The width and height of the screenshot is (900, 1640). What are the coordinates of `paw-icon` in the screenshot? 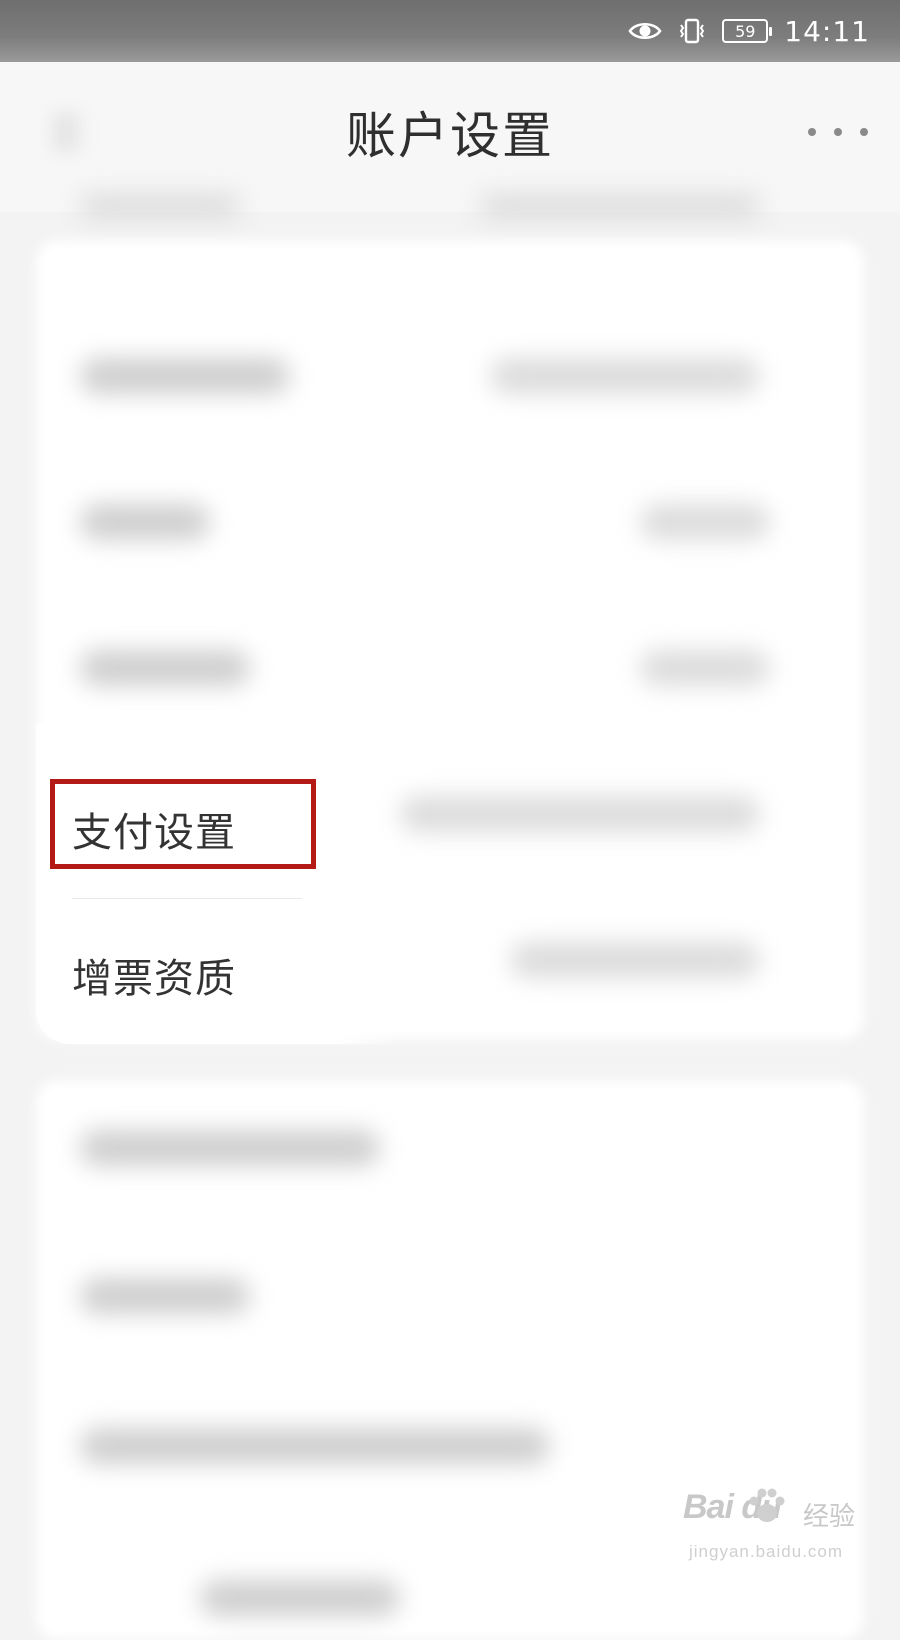 It's located at (767, 1508).